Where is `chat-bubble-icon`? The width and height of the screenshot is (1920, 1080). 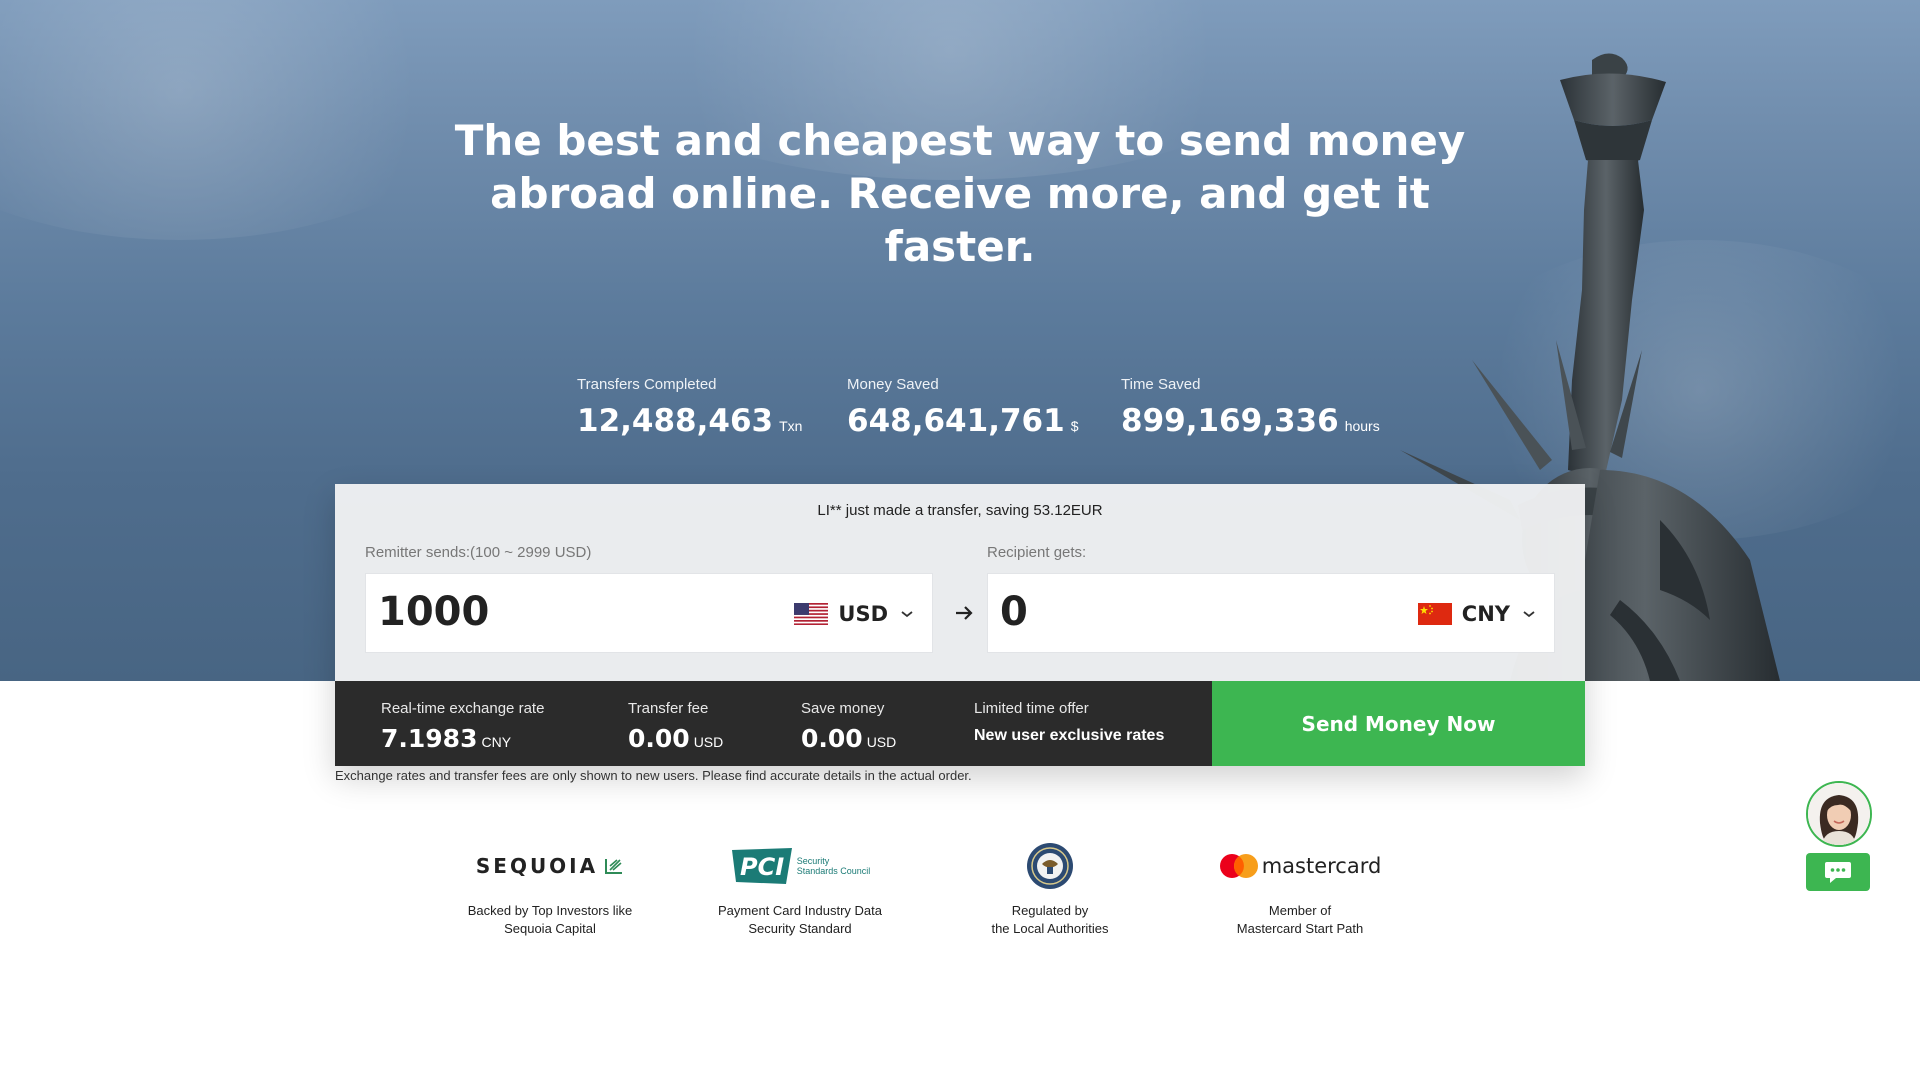
chat-bubble-icon is located at coordinates (1838, 872).